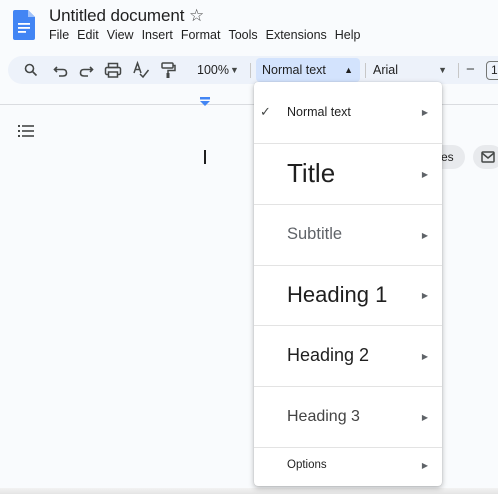 The image size is (498, 494). I want to click on check-icon: ✓, so click(265, 111).